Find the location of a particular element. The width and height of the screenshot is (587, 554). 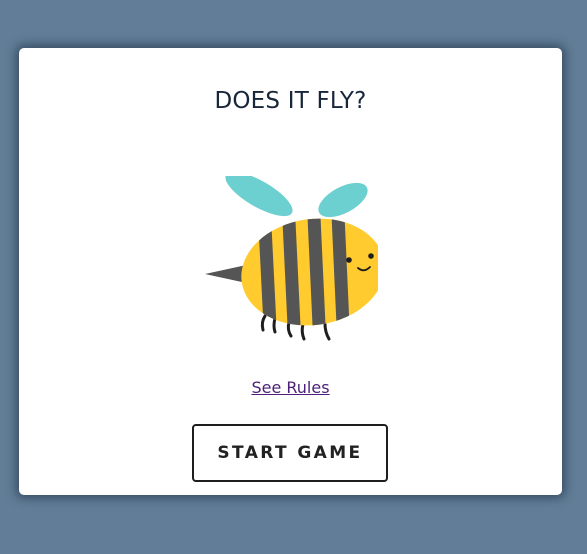

see-rules-link: See Rules is located at coordinates (290, 387).